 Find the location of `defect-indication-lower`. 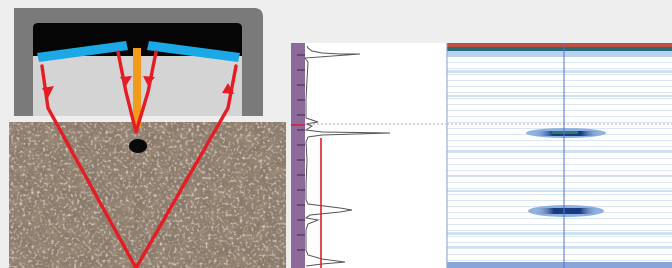

defect-indication-lower is located at coordinates (566, 211).